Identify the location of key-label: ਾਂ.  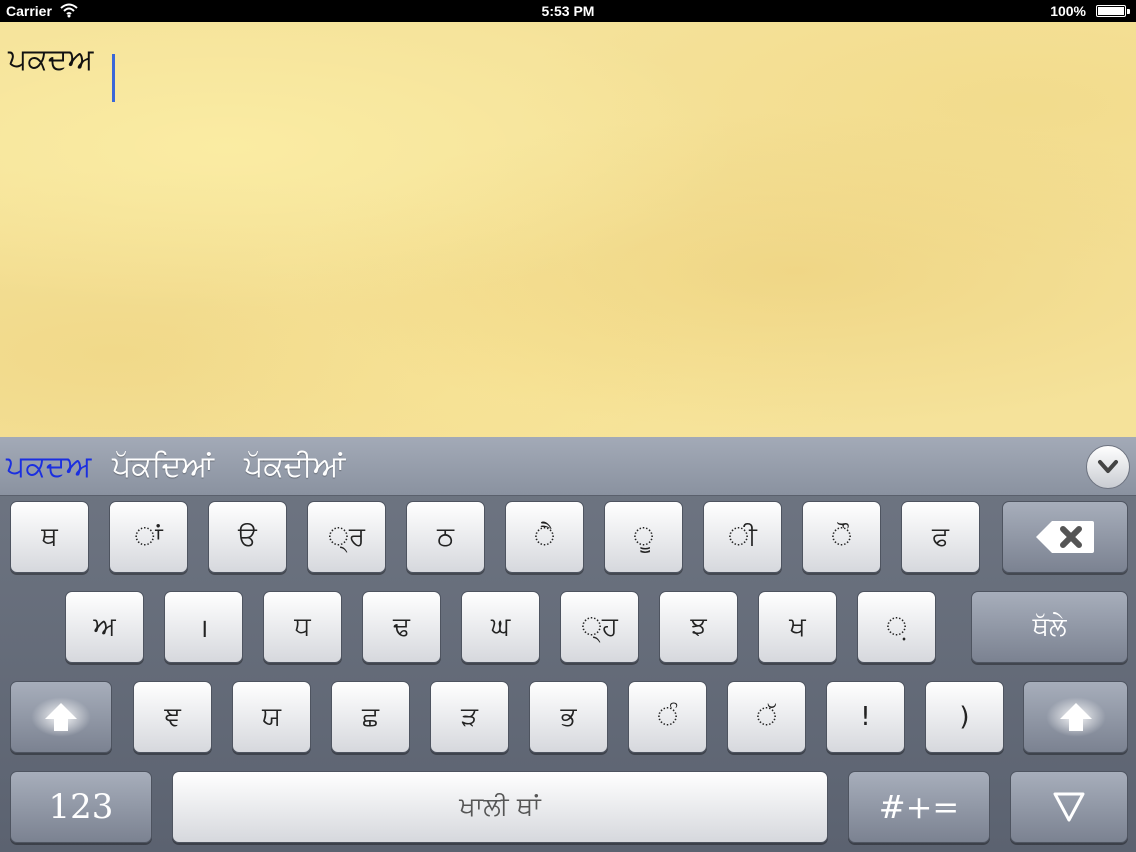
(148, 536).